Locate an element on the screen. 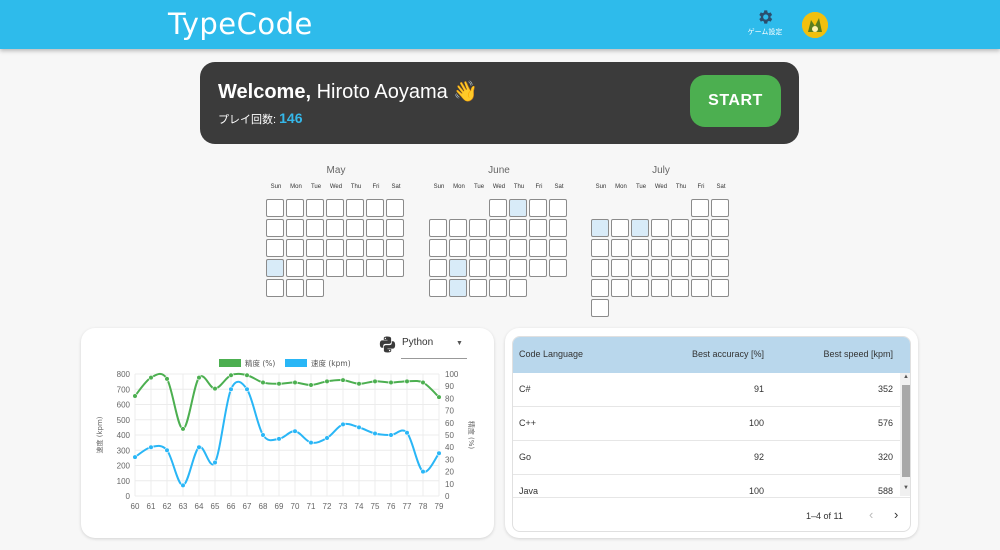 This screenshot has width=1000, height=550. y-tick-label: 700 is located at coordinates (124, 389).